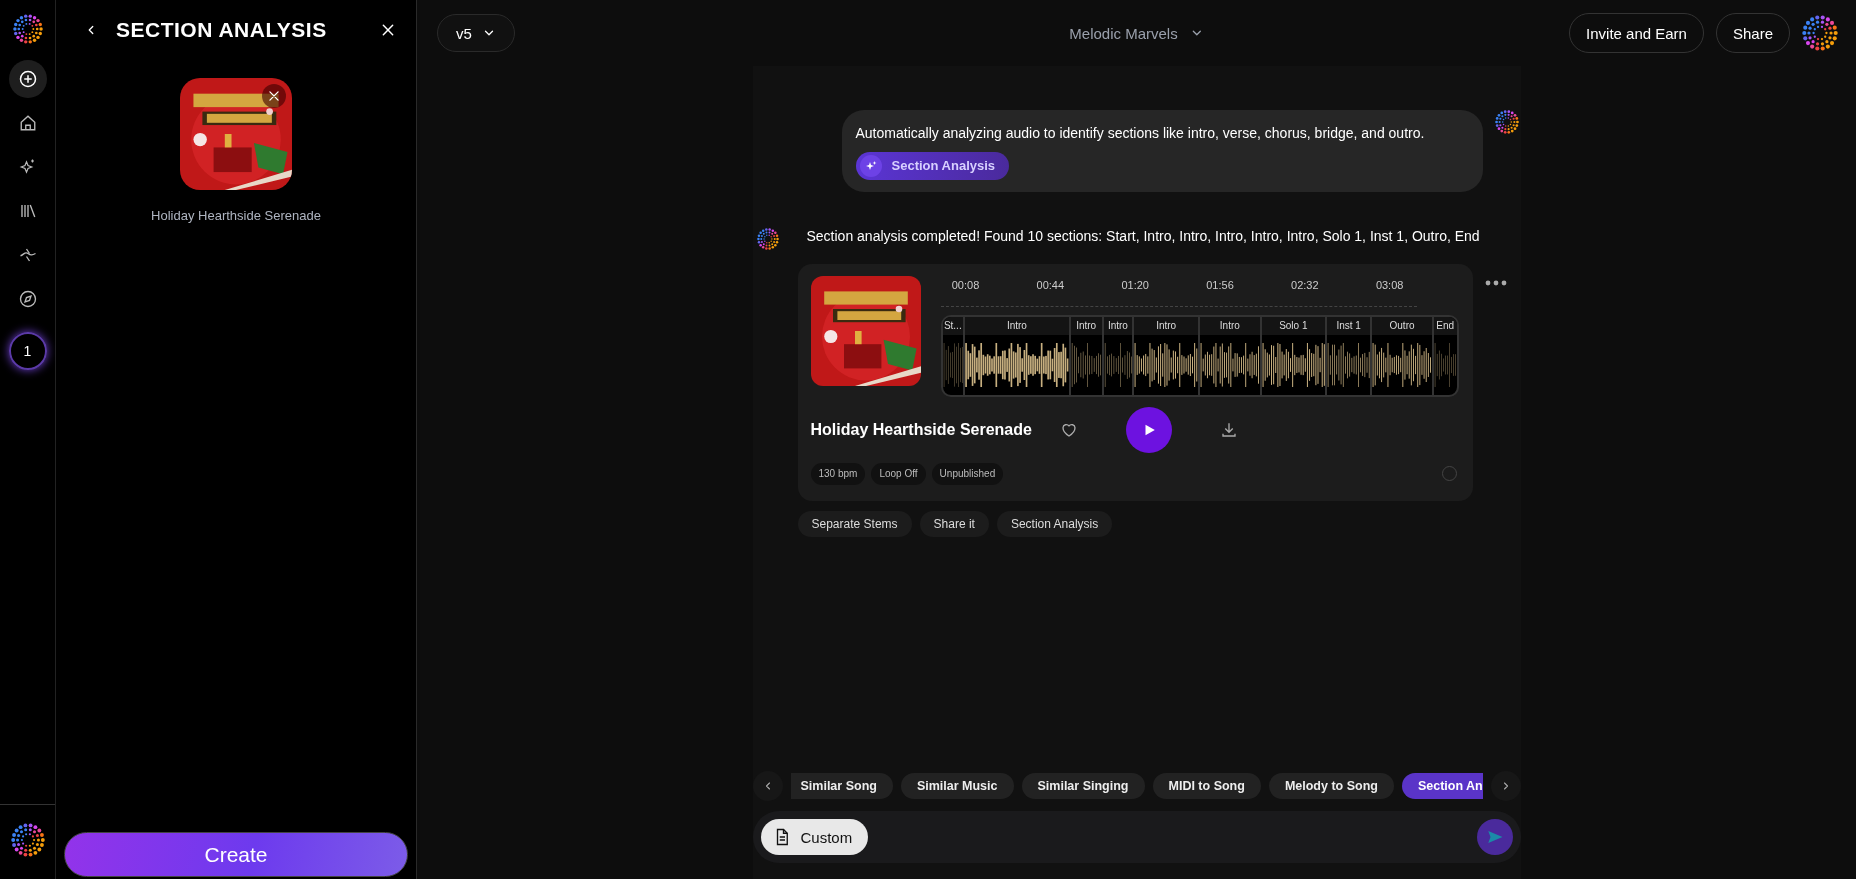  What do you see at coordinates (1136, 837) in the screenshot?
I see `prompt-field: Custom` at bounding box center [1136, 837].